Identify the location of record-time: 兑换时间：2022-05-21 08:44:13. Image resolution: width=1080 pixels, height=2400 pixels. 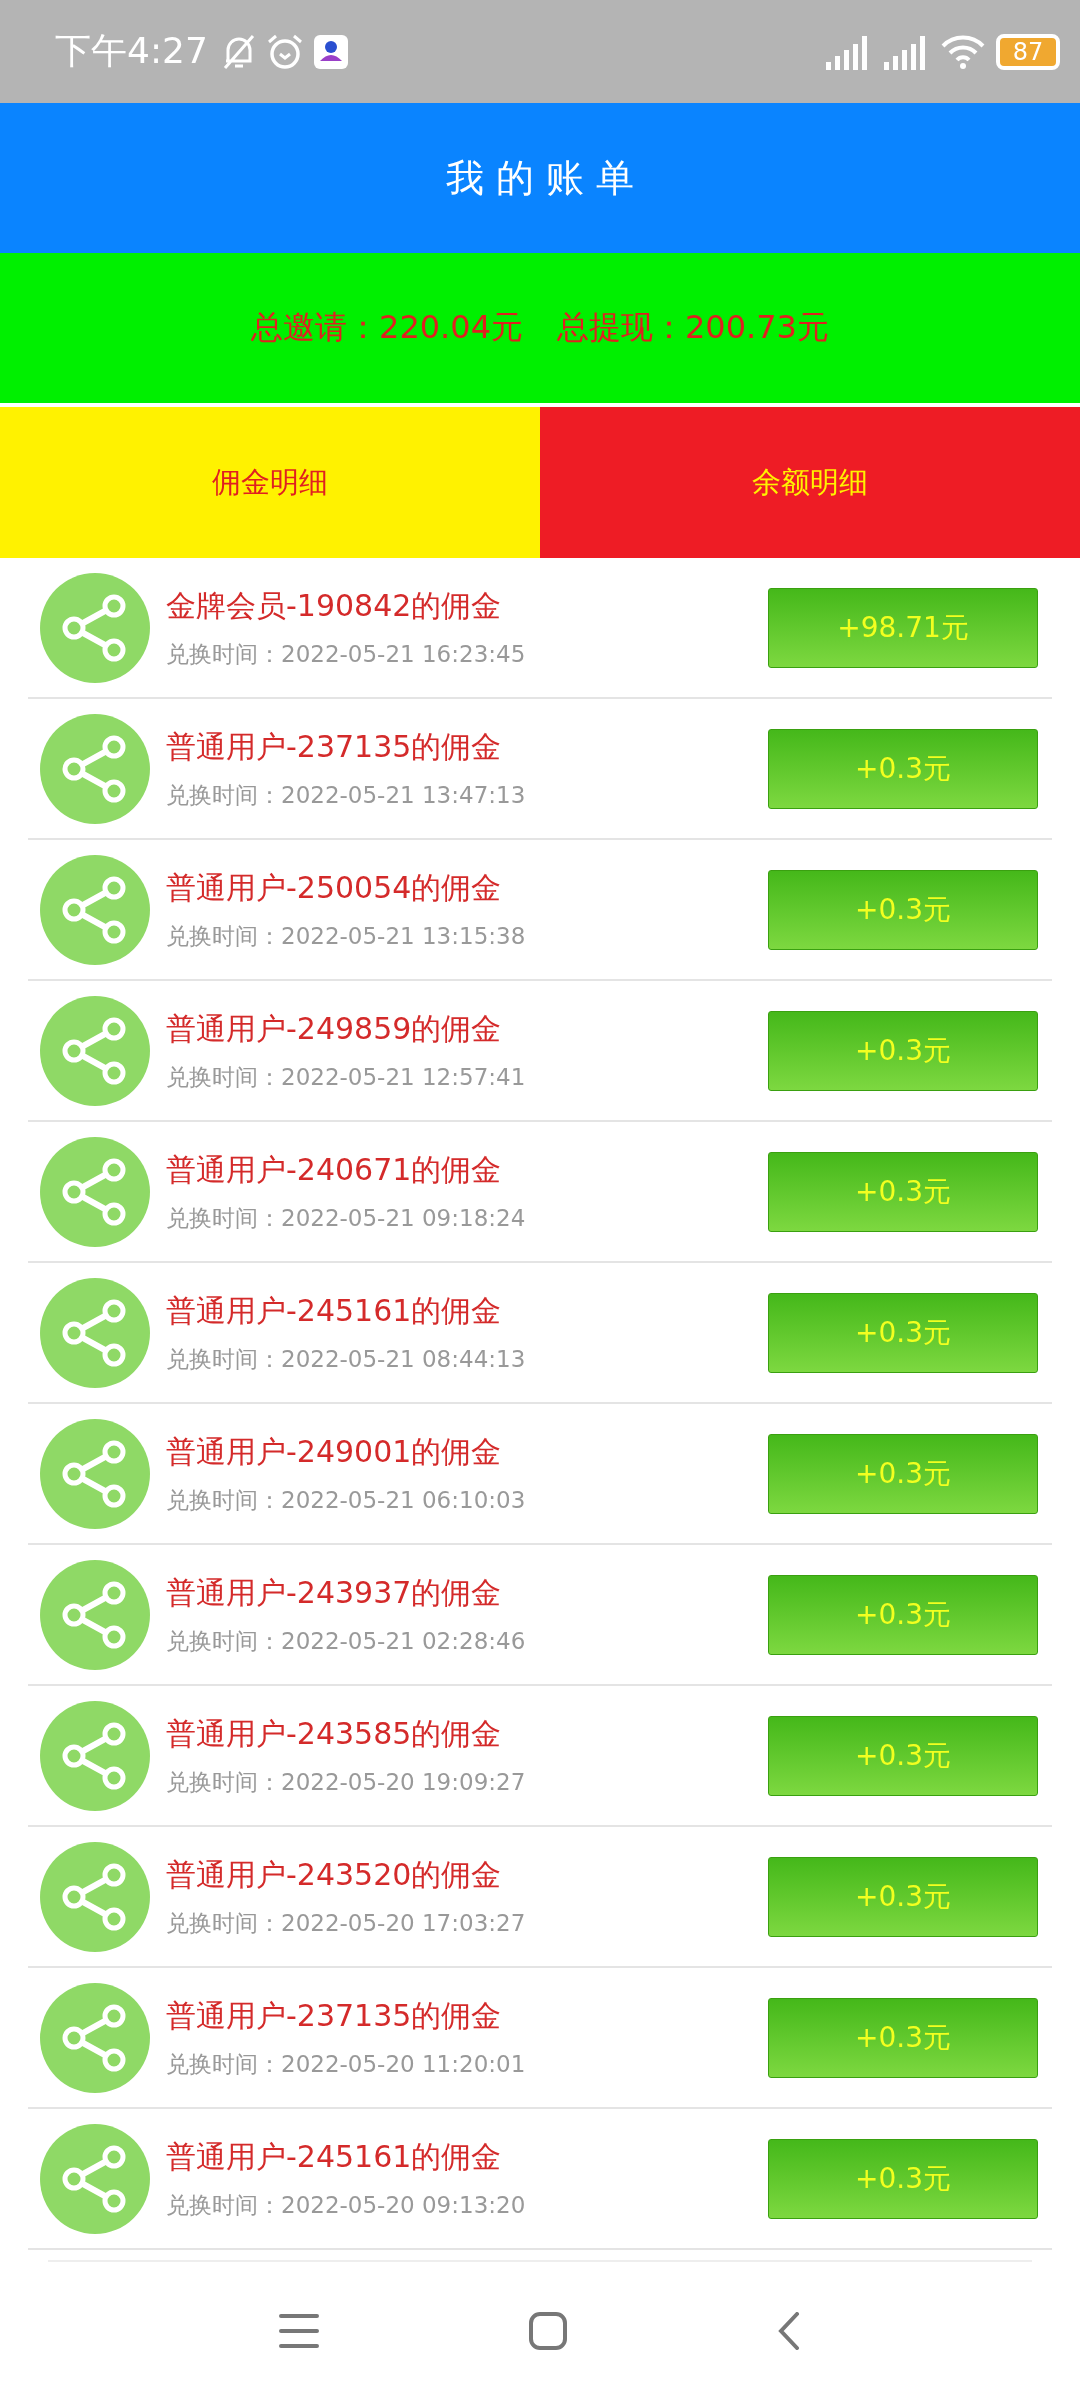
(346, 1359).